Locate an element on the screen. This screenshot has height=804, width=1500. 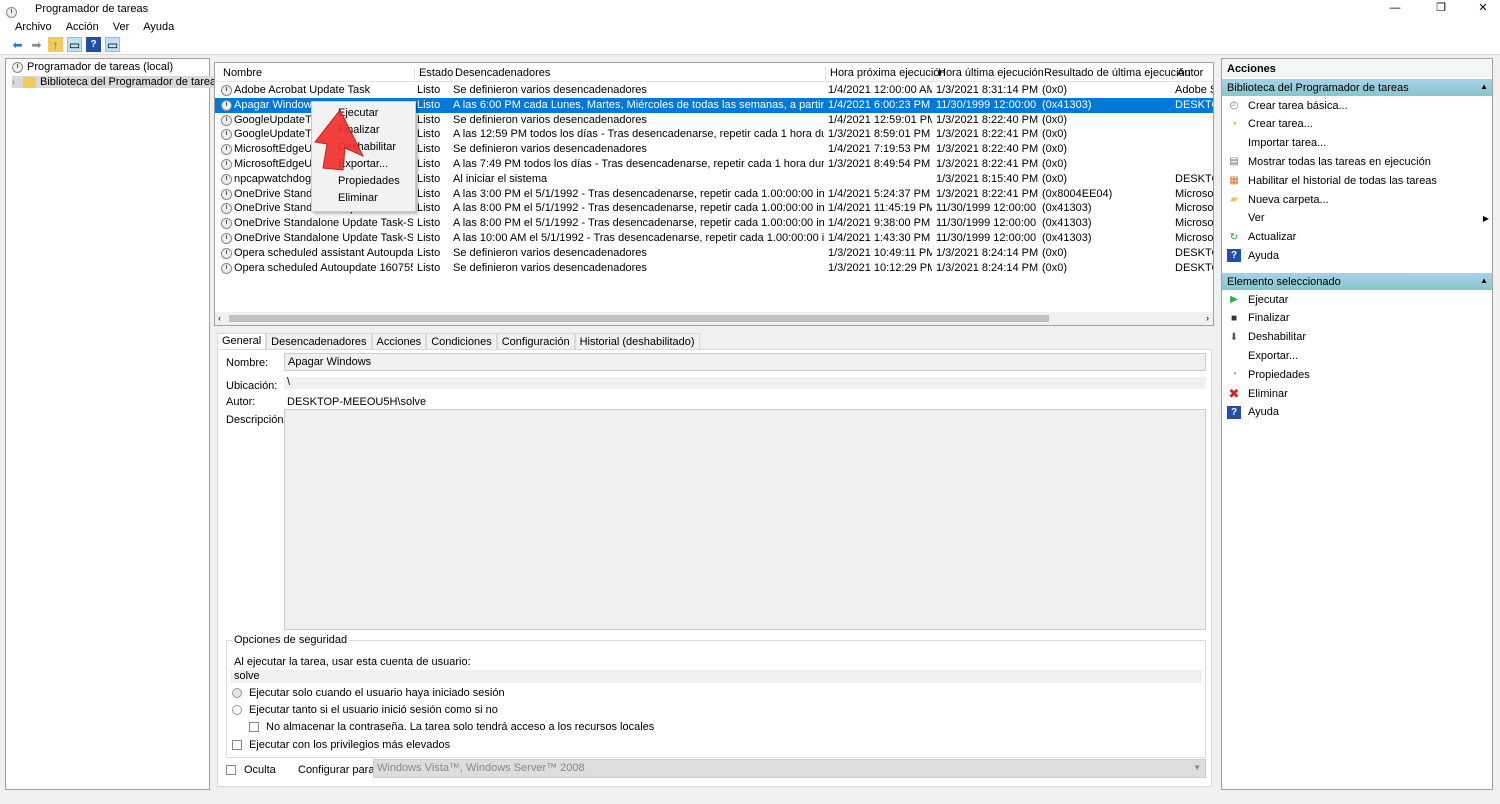
forward-icon: ➡ is located at coordinates (36, 44).